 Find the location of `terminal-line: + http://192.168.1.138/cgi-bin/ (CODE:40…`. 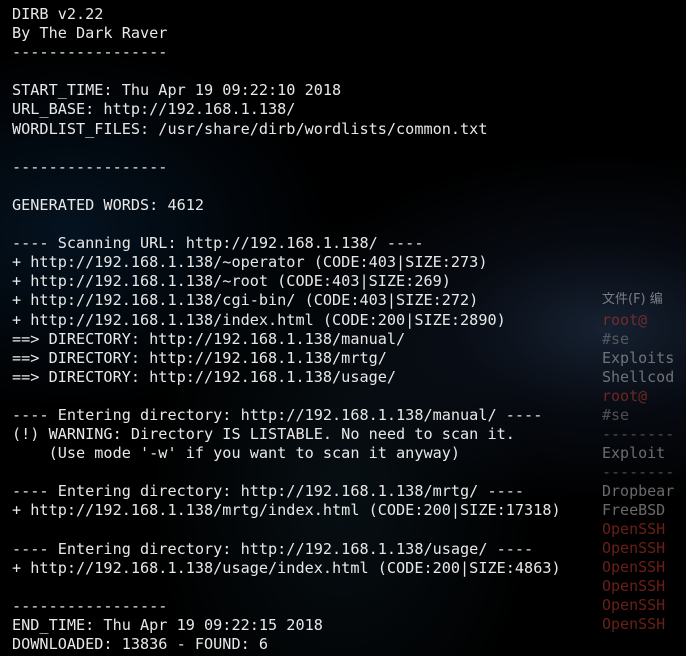

terminal-line: + http://192.168.1.138/cgi-bin/ (CODE:40… is located at coordinates (245, 300).